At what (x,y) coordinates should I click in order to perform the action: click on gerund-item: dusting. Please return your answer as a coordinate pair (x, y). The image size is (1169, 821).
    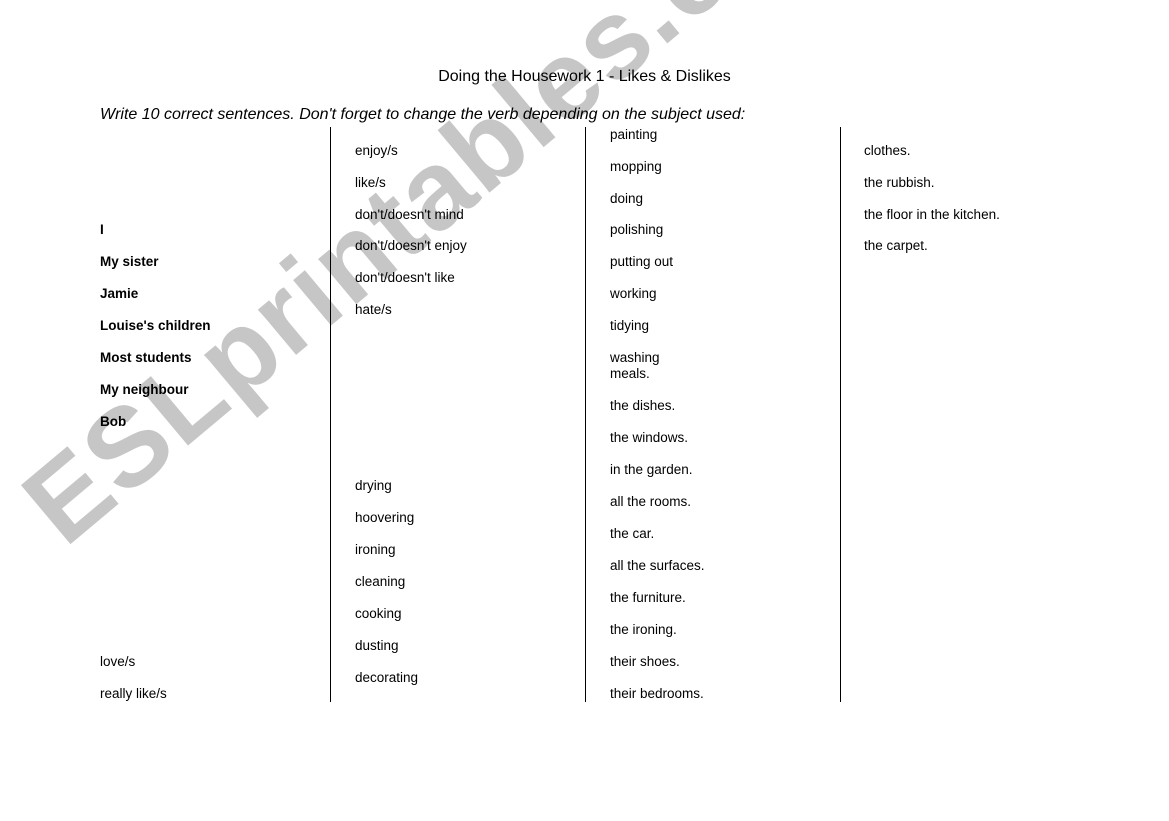
    Looking at the image, I should click on (377, 645).